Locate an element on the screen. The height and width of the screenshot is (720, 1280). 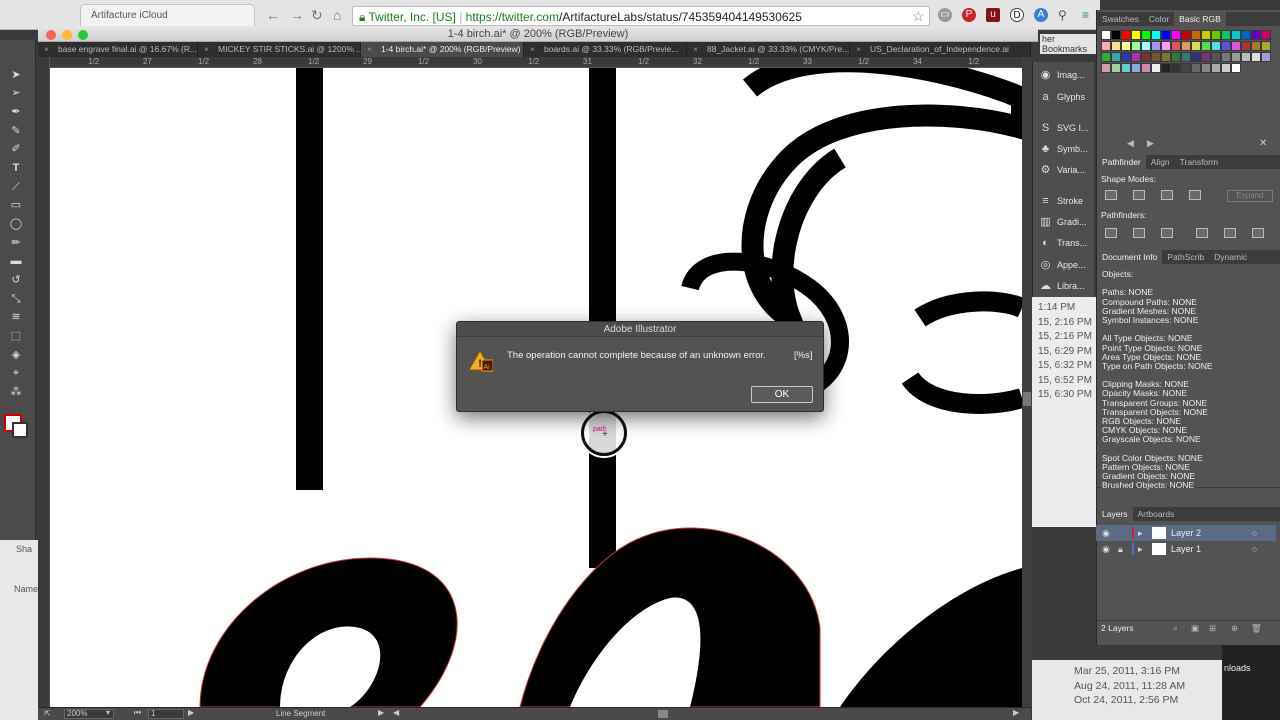
star-icon: ☆ is located at coordinates (918, 16).